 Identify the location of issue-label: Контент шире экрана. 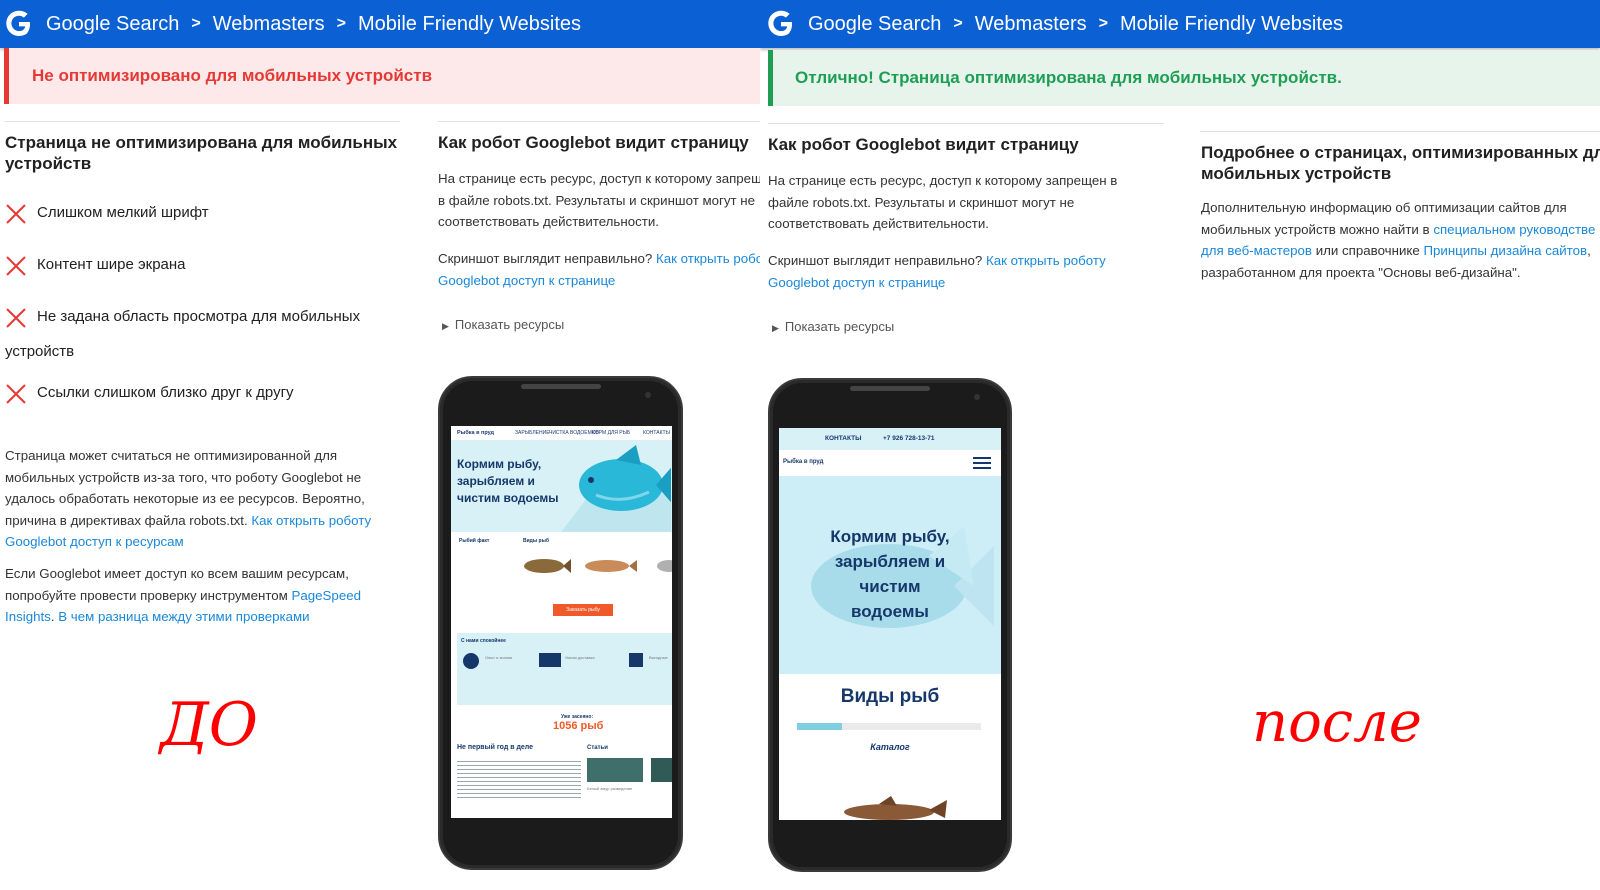
(111, 264).